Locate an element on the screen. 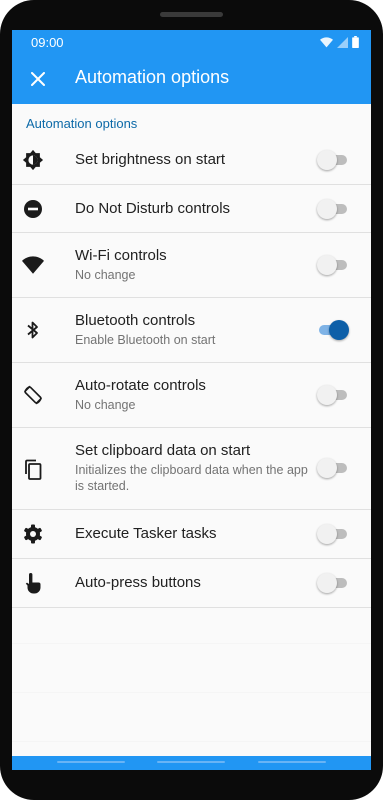 This screenshot has width=383, height=800. item-label: Auto-press buttons is located at coordinates (138, 582).